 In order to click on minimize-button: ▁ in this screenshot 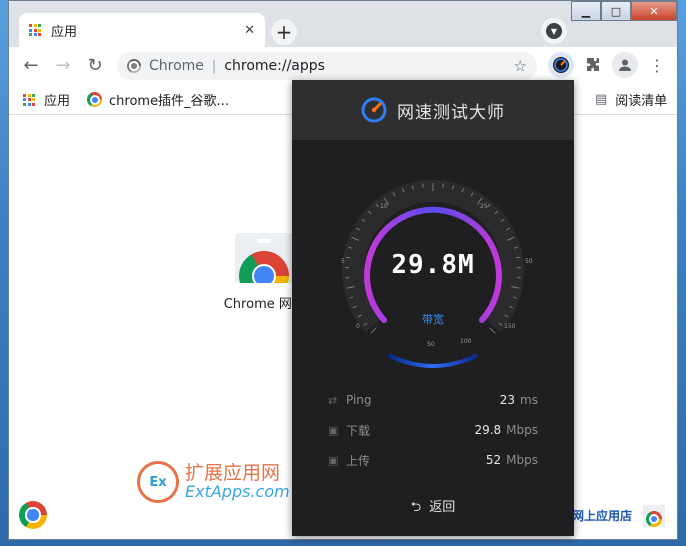, I will do `click(586, 11)`.